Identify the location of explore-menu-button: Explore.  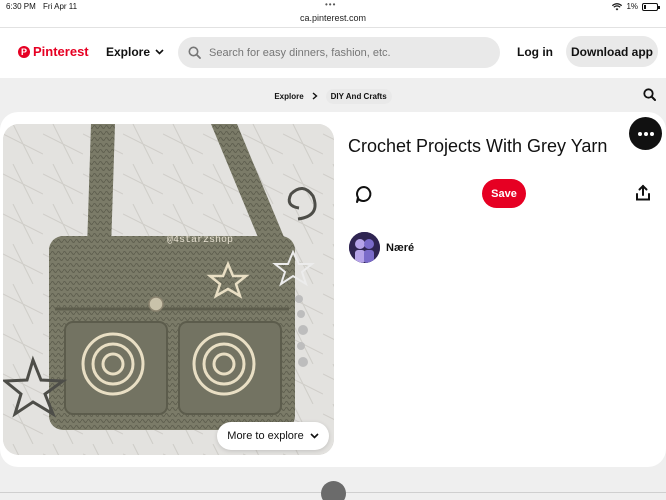
(135, 52).